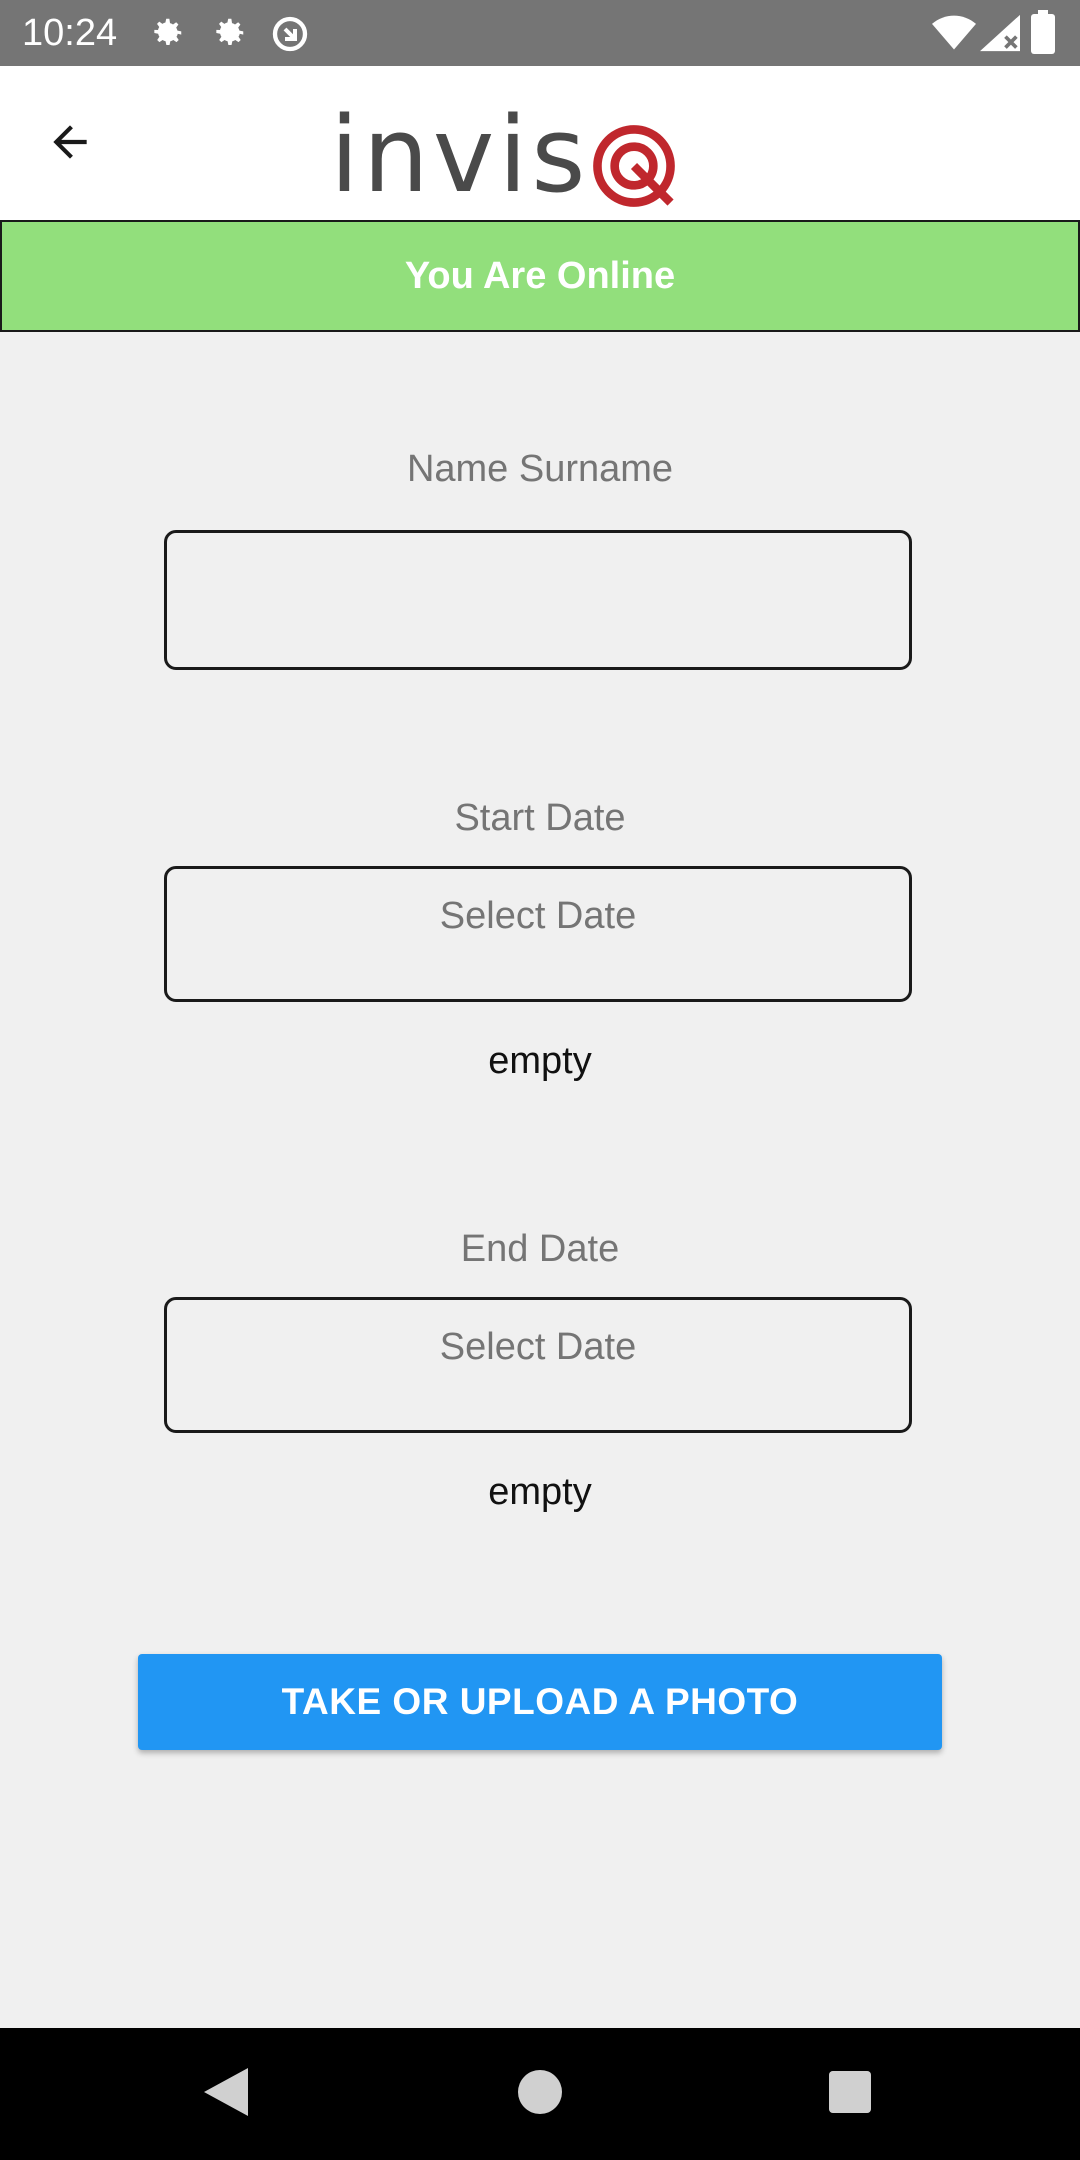  I want to click on online-status-text: You Are Online, so click(540, 275).